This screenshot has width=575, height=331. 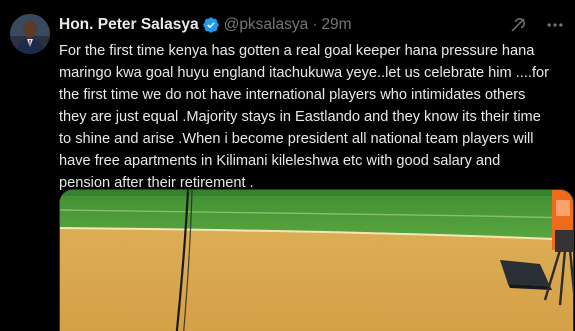 What do you see at coordinates (211, 25) in the screenshot?
I see `verified-badge-icon` at bounding box center [211, 25].